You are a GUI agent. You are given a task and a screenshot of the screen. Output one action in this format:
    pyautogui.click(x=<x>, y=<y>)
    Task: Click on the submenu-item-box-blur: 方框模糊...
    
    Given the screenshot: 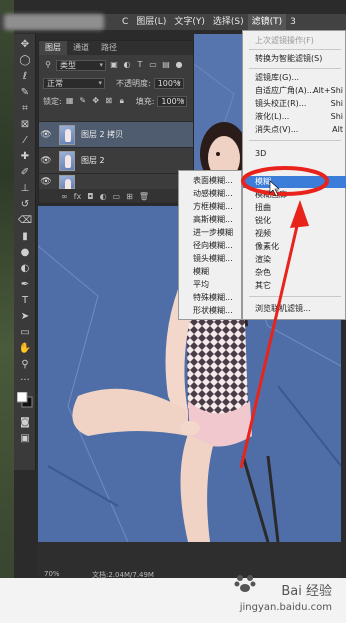 What is the action you would take?
    pyautogui.click(x=211, y=207)
    